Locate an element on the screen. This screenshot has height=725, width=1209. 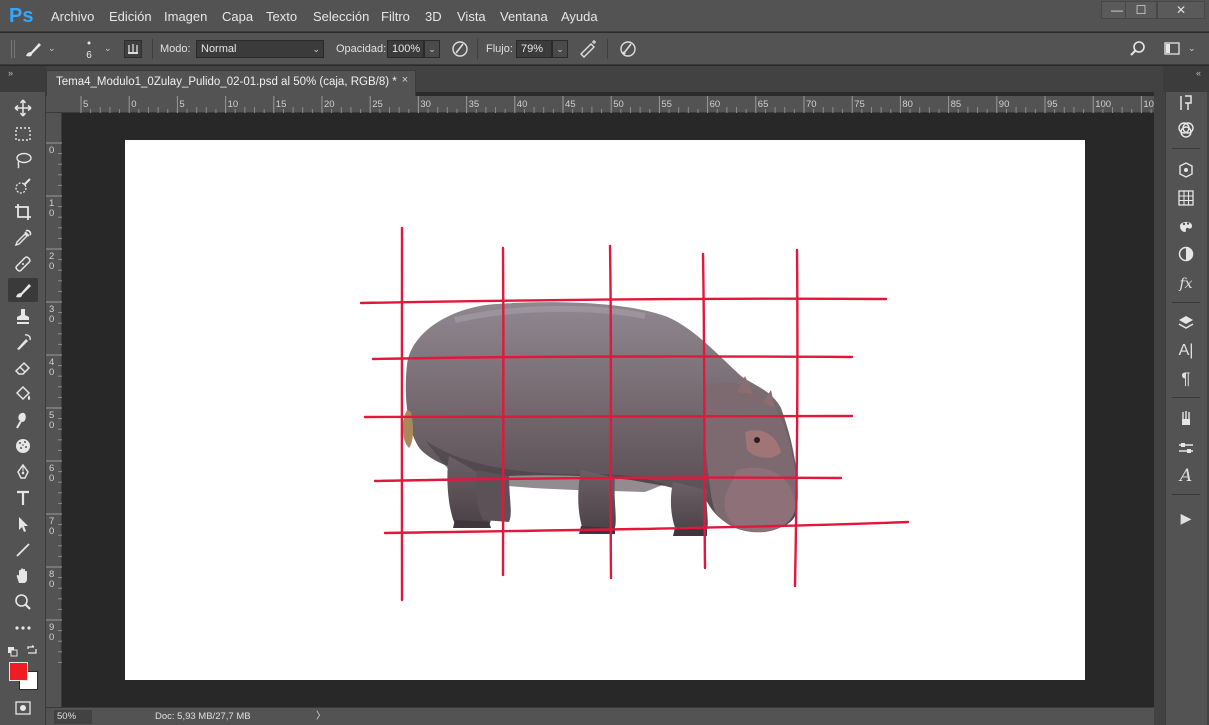
search-icon is located at coordinates (1138, 49).